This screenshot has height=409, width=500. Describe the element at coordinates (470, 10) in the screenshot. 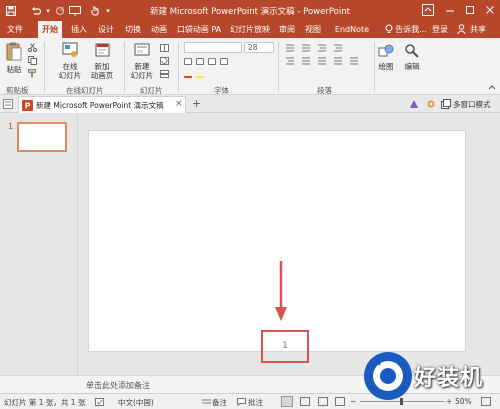

I see `maximize-icon` at that location.